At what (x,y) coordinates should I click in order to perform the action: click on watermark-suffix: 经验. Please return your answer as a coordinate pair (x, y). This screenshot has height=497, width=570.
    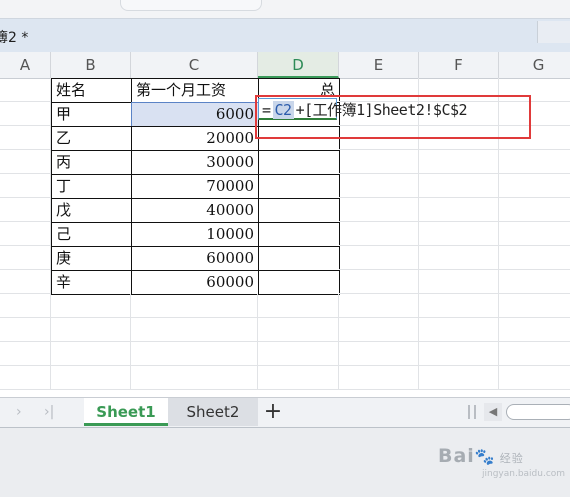
    Looking at the image, I should click on (511, 458).